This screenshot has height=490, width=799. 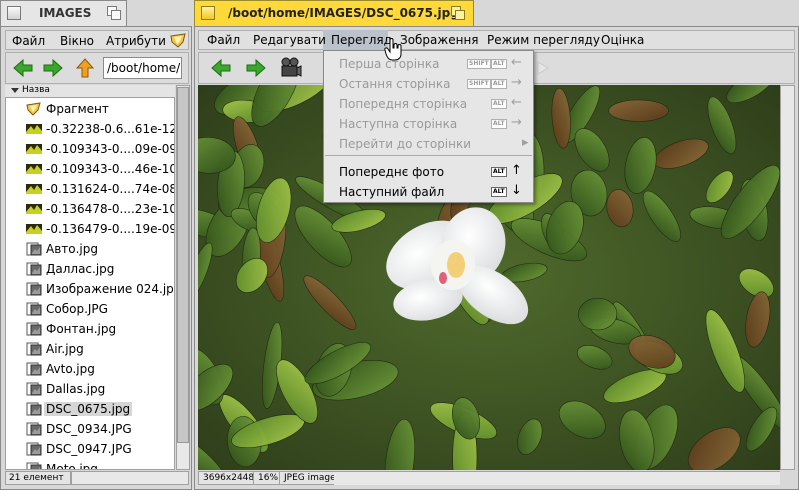 I want to click on image-type: JPEG image, so click(x=310, y=478).